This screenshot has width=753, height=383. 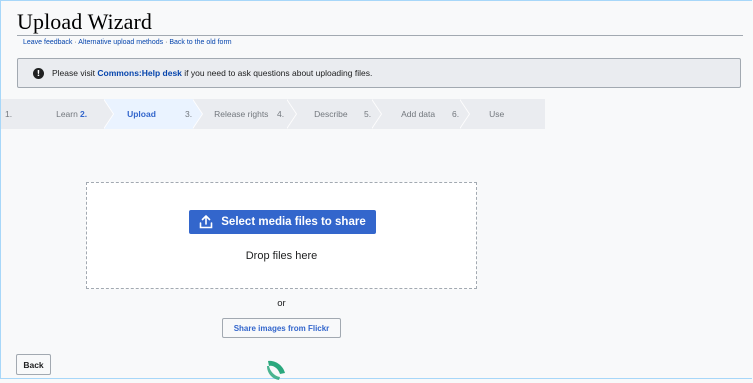 I want to click on step-label: Add data, so click(x=418, y=114).